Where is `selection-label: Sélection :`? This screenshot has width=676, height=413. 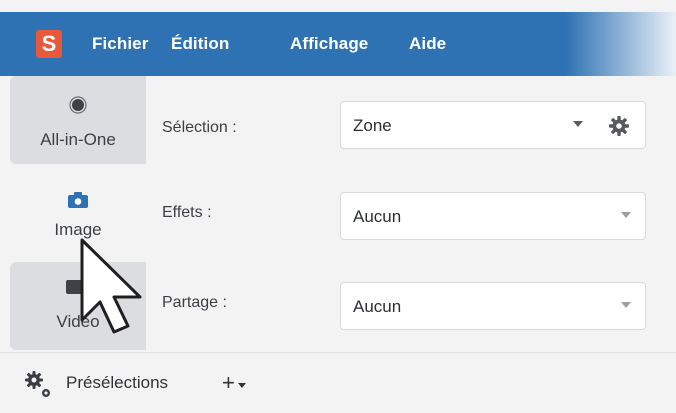
selection-label: Sélection : is located at coordinates (199, 127).